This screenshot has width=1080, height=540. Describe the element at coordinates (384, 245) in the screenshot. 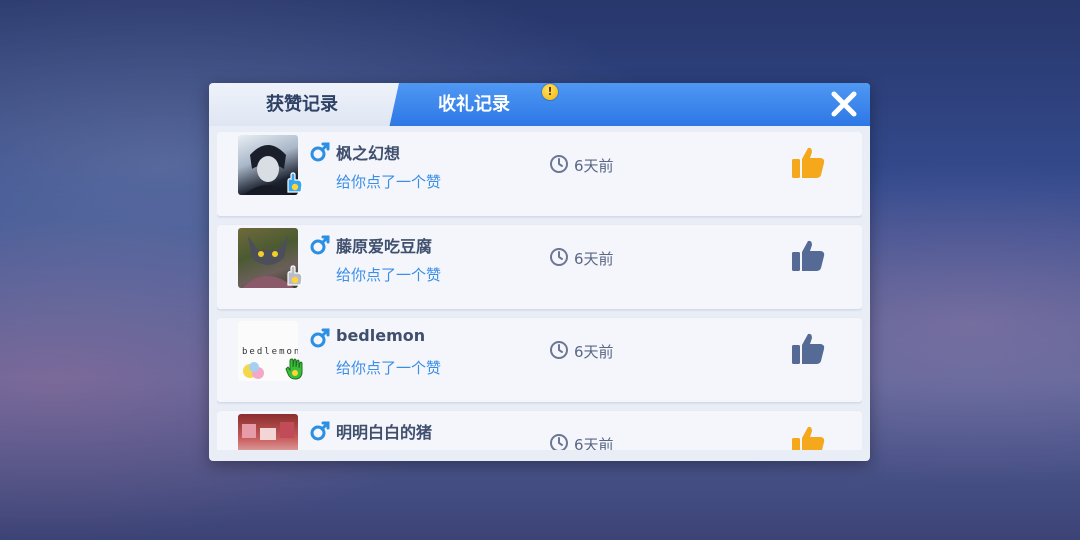

I see `username: 藤原爱吃豆腐` at that location.